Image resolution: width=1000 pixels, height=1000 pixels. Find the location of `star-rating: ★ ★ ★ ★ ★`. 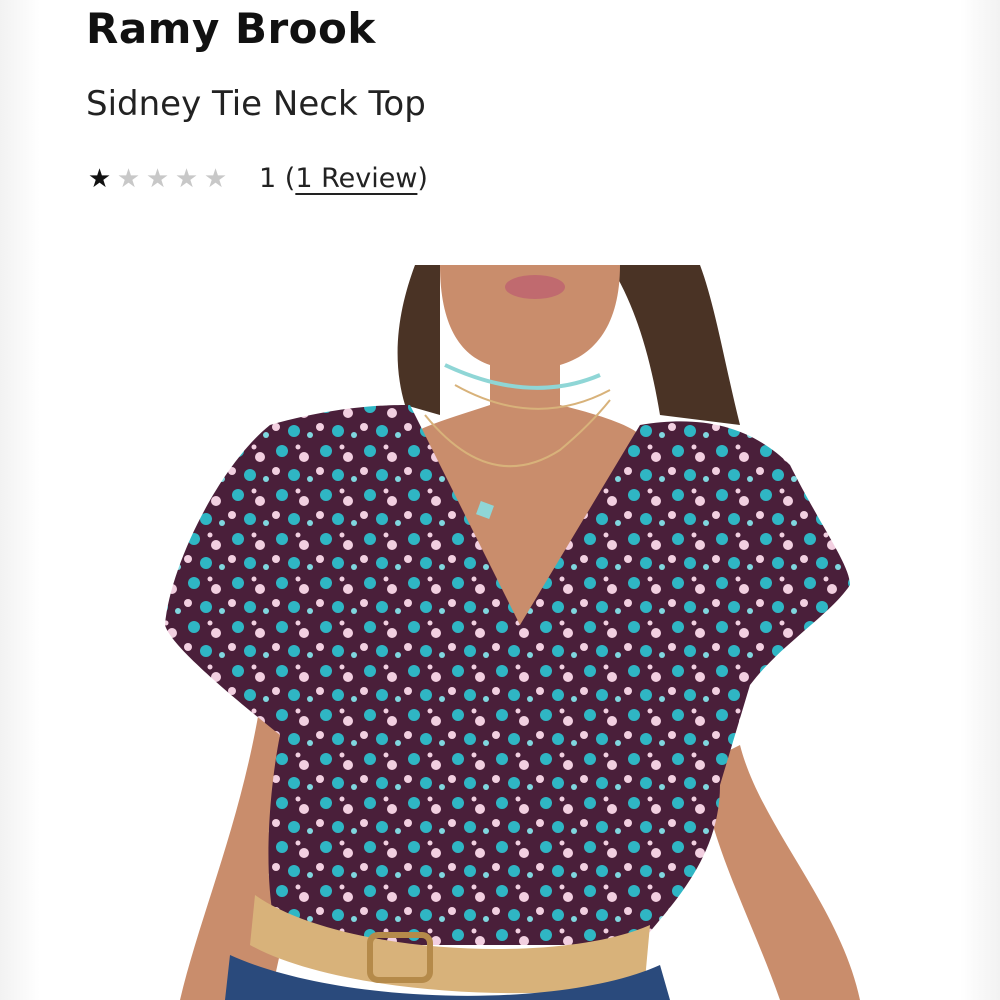

star-rating: ★ ★ ★ ★ ★ is located at coordinates (157, 178).